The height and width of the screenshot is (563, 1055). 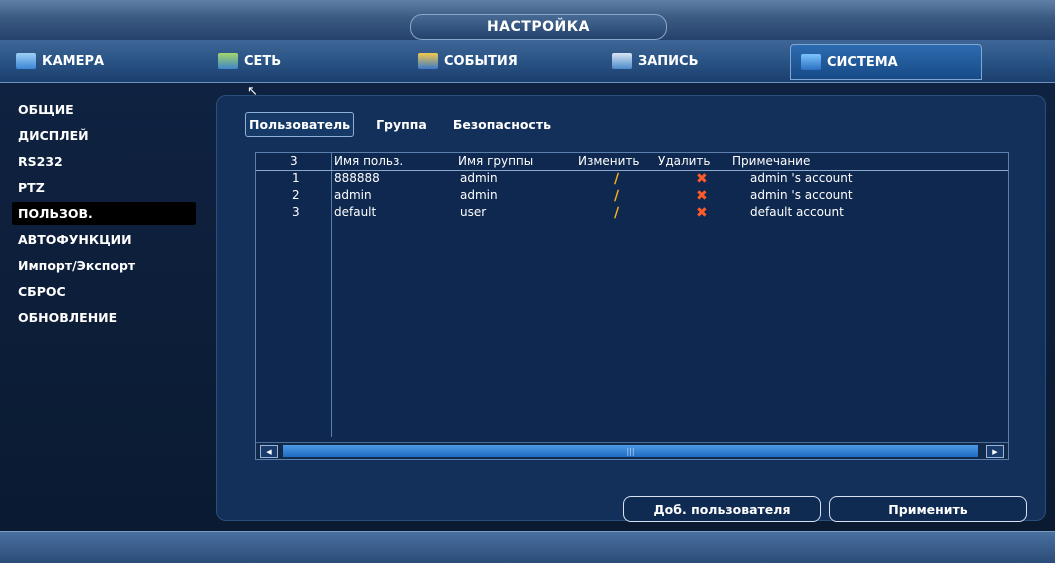 What do you see at coordinates (995, 451) in the screenshot?
I see `scroll-right-icon: ▶` at bounding box center [995, 451].